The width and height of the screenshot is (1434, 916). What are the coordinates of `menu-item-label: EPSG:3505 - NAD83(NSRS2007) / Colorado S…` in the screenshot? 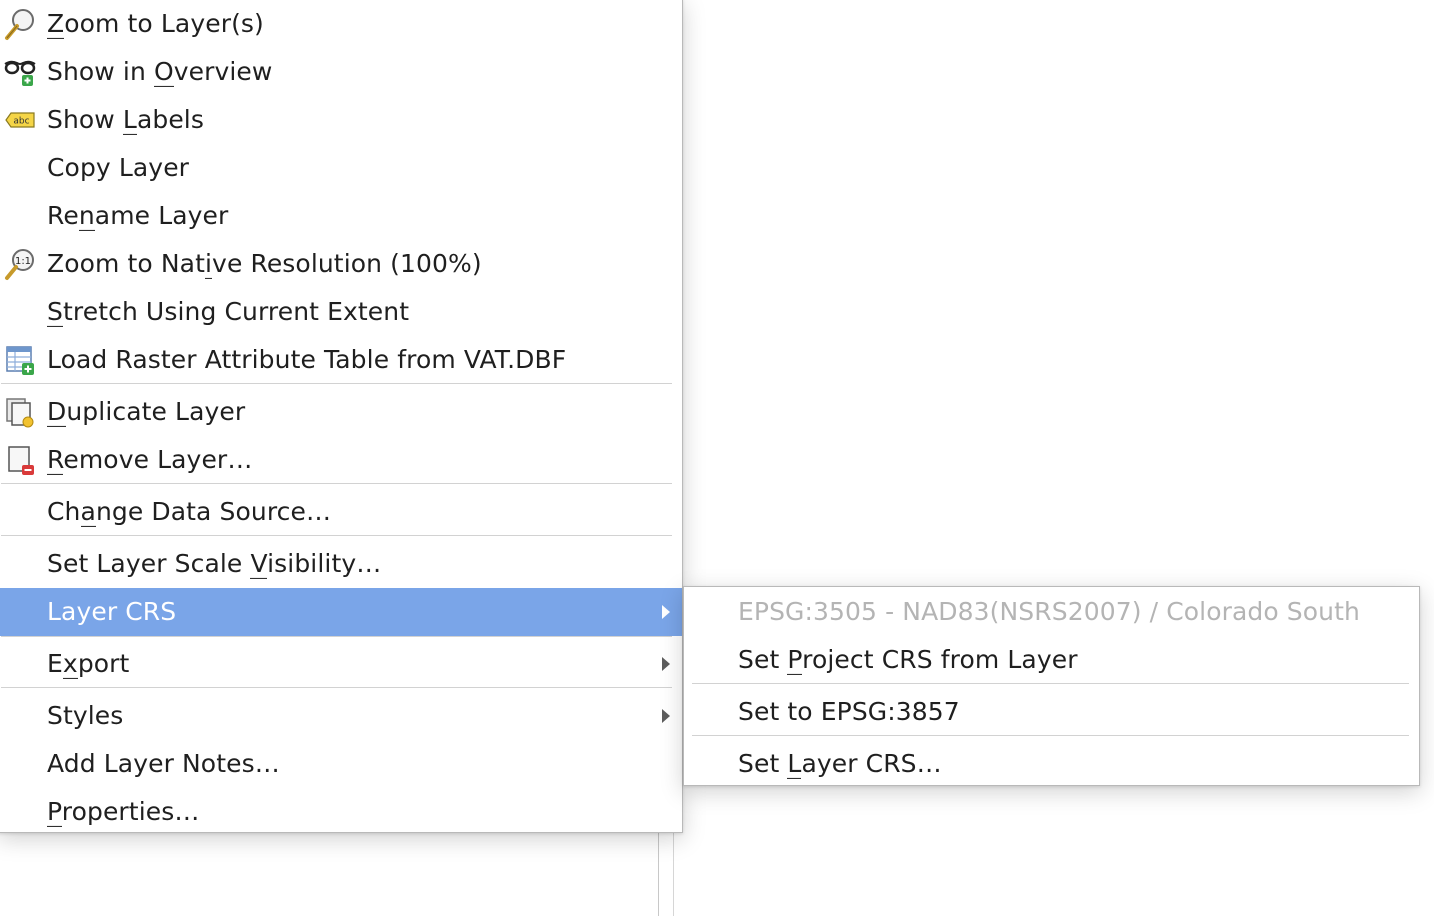 It's located at (1049, 611).